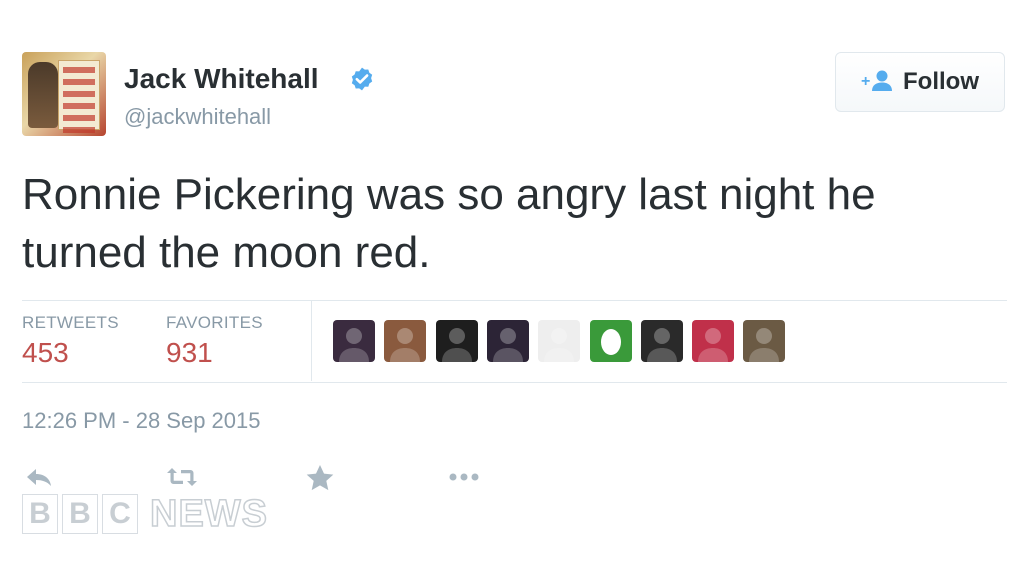  Describe the element at coordinates (362, 79) in the screenshot. I see `verified-badge-icon` at that location.